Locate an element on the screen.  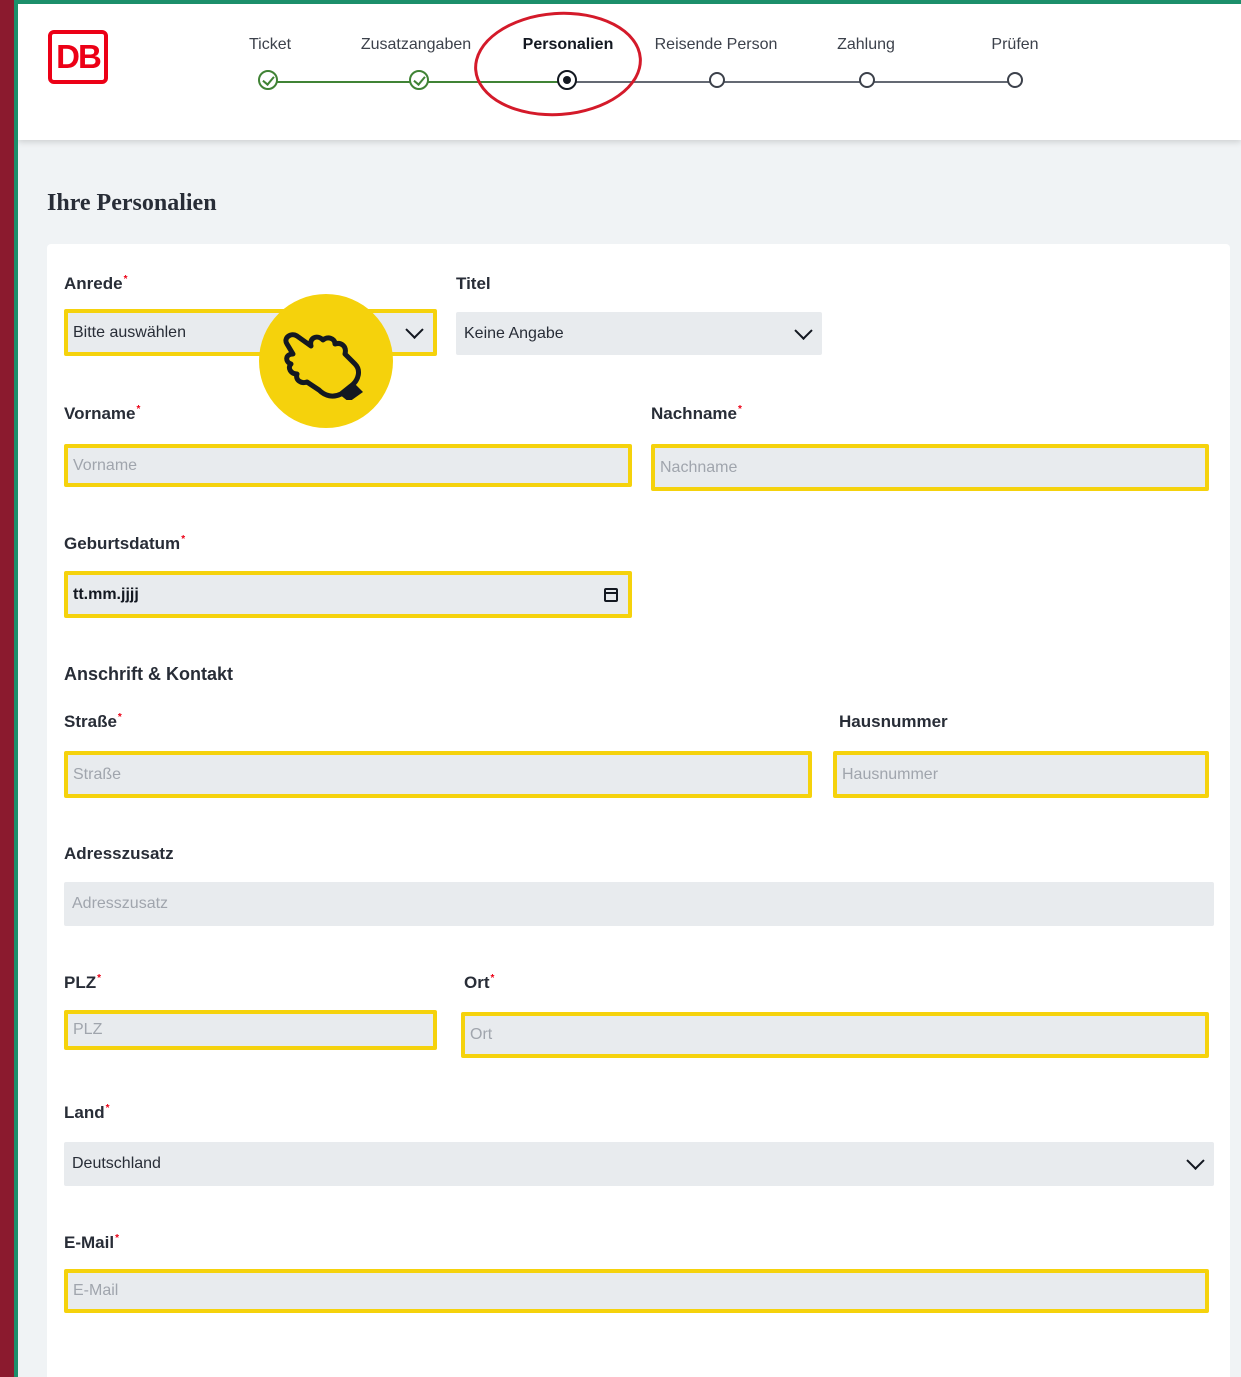
step-label-reisende-person: Reisende Person is located at coordinates (716, 44).